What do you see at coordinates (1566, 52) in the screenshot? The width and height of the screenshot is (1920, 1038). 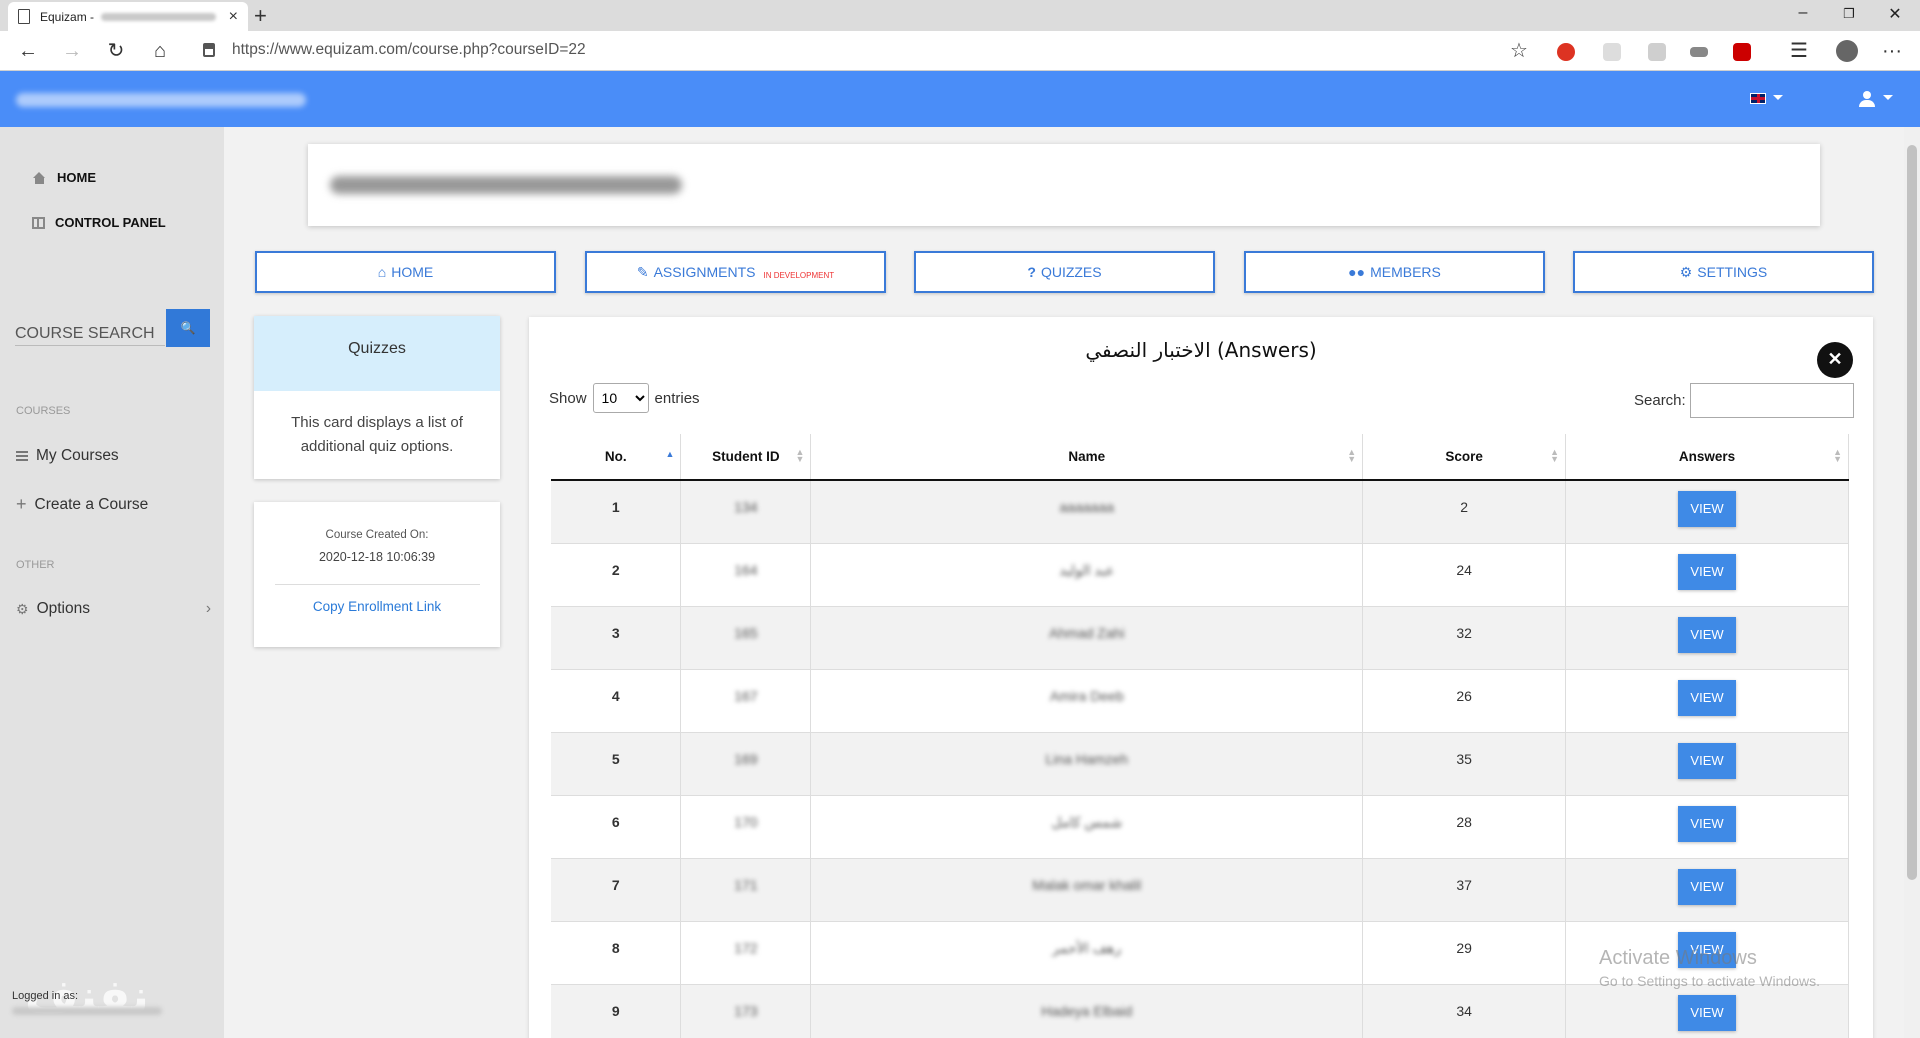 I see `adblock-extension-icon` at bounding box center [1566, 52].